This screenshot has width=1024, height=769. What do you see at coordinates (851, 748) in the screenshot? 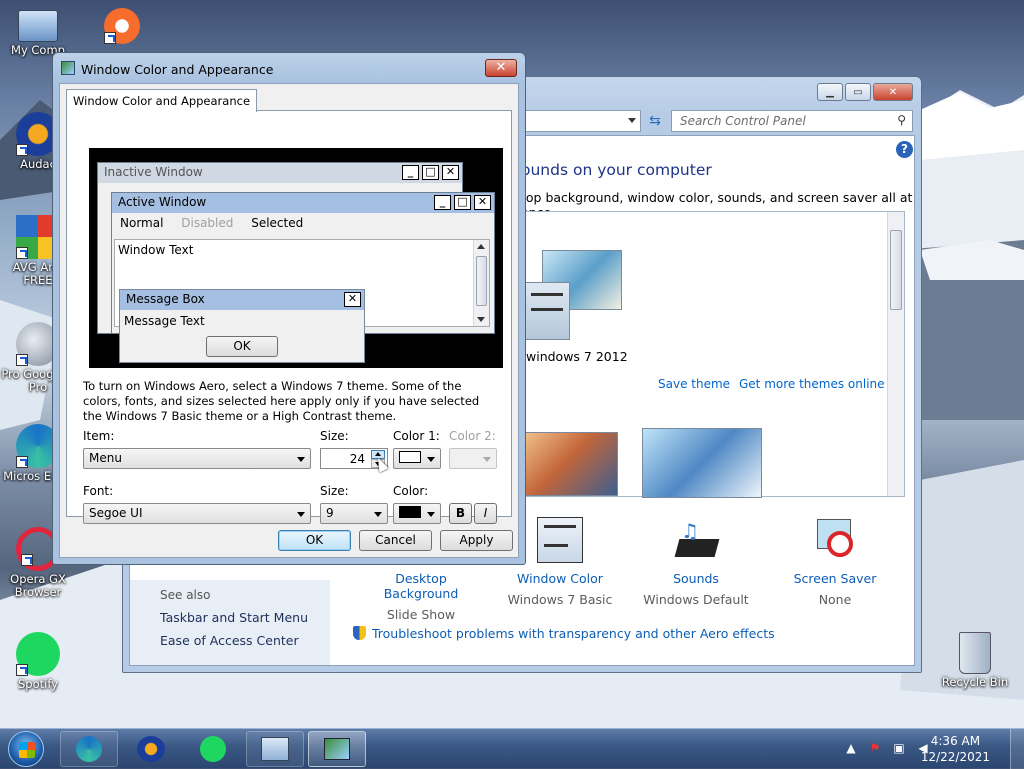
I see `show-hidden-icons: ▲` at bounding box center [851, 748].